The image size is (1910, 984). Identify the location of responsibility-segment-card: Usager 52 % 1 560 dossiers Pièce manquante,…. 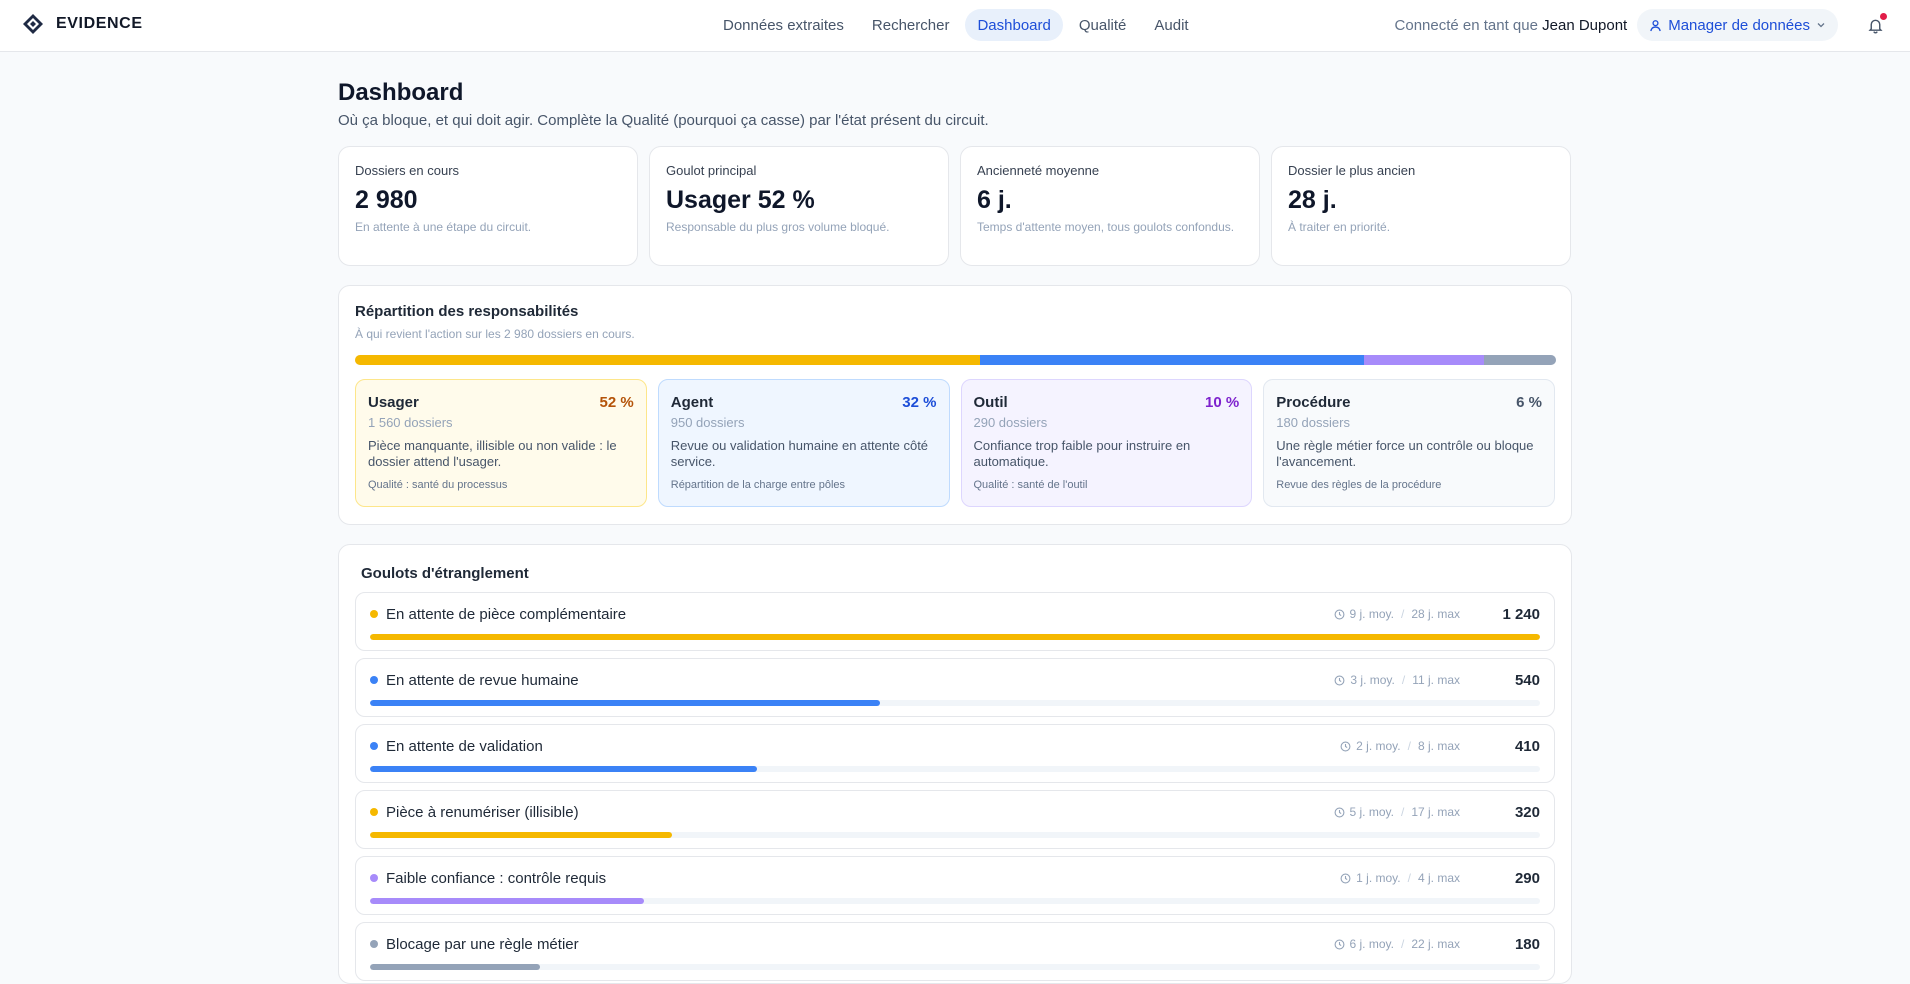
(501, 443).